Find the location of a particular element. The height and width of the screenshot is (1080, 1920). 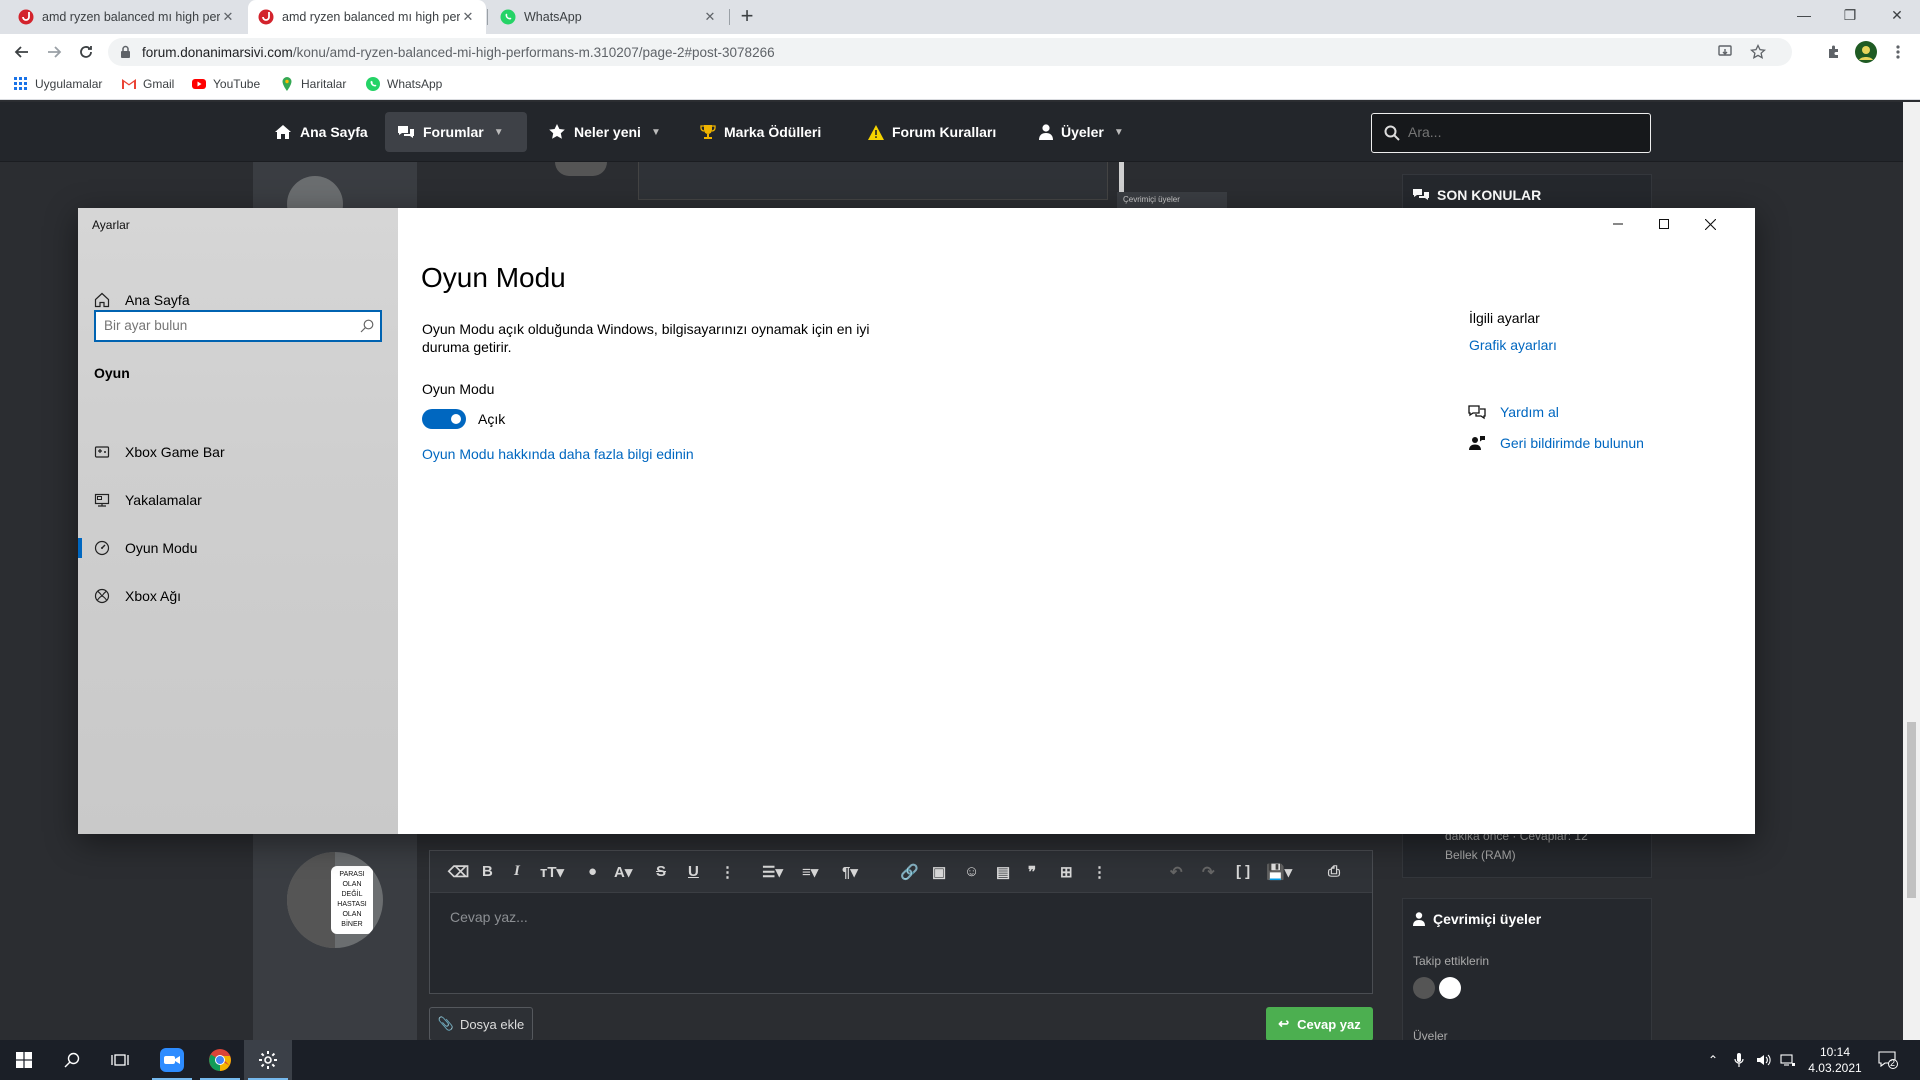

preview-icon: ⎙ is located at coordinates (1334, 871).